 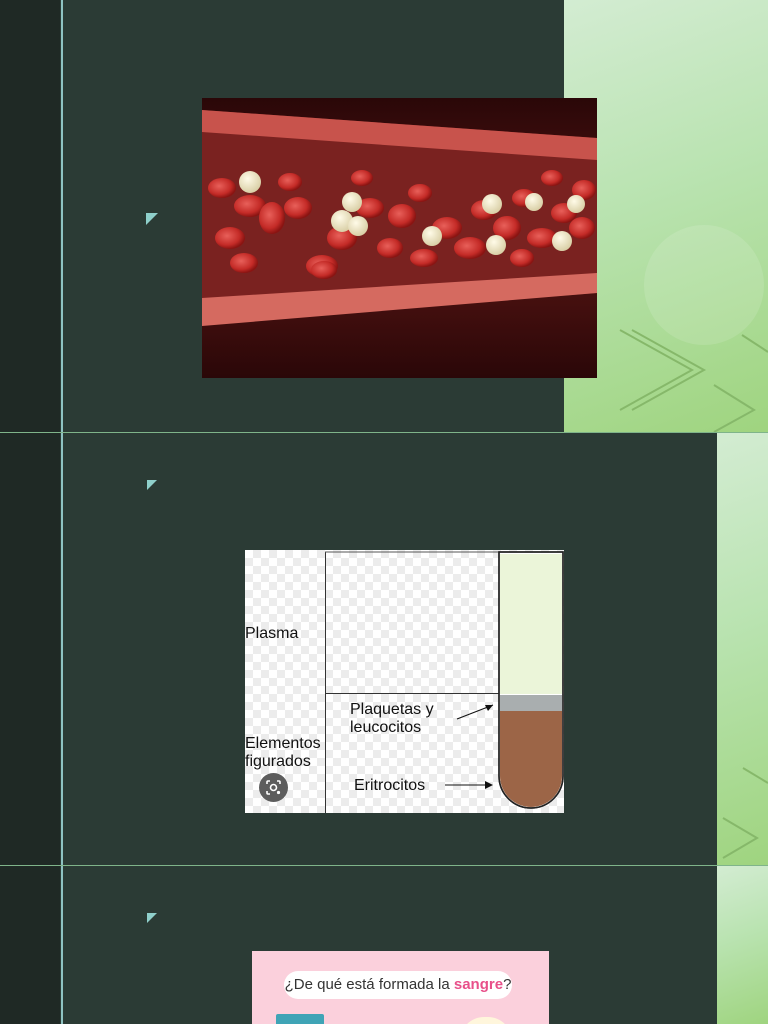 I want to click on infographic-title-accent: sangre, so click(x=478, y=984).